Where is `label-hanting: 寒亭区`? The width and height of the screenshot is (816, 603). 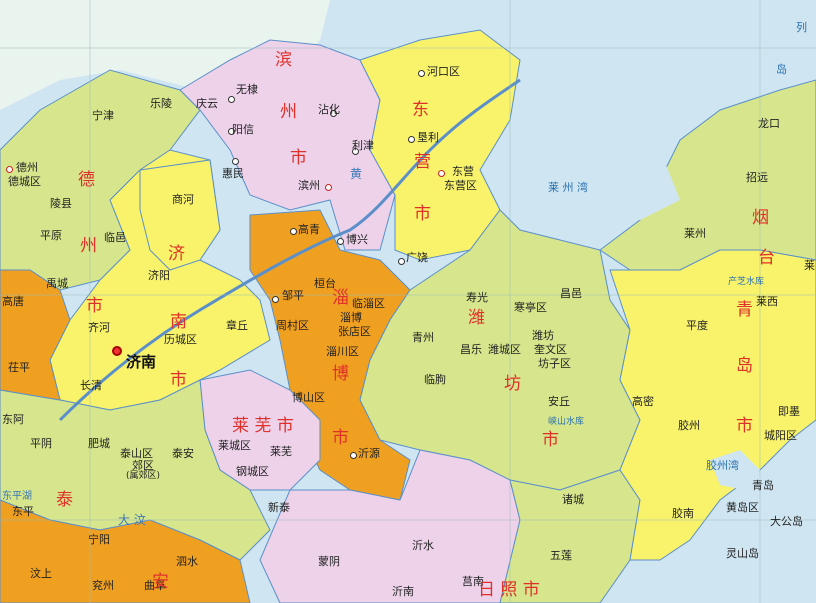
label-hanting: 寒亭区 is located at coordinates (530, 307).